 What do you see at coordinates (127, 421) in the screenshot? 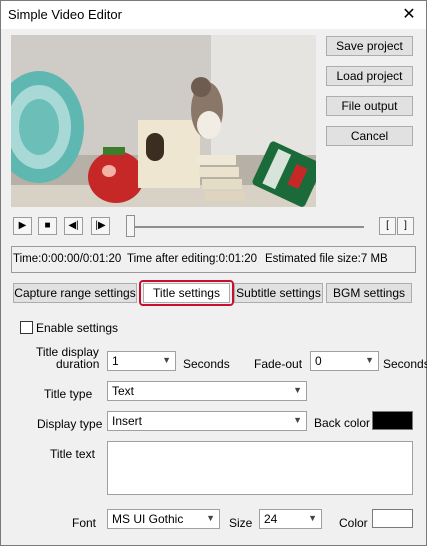
I see `display-type-value: Insert` at bounding box center [127, 421].